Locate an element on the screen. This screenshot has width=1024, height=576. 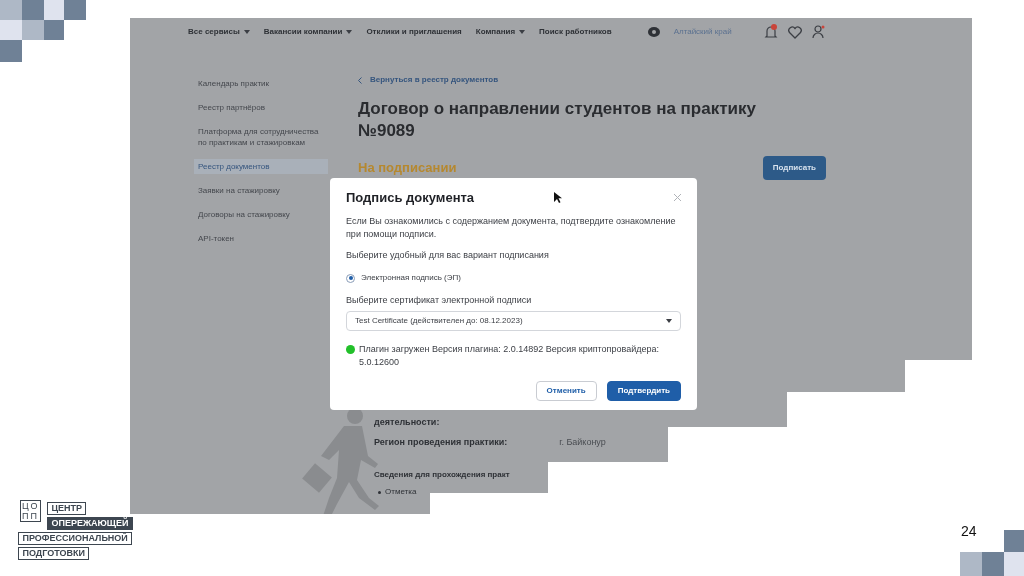
nav-link: Поиск работников is located at coordinates (575, 32).